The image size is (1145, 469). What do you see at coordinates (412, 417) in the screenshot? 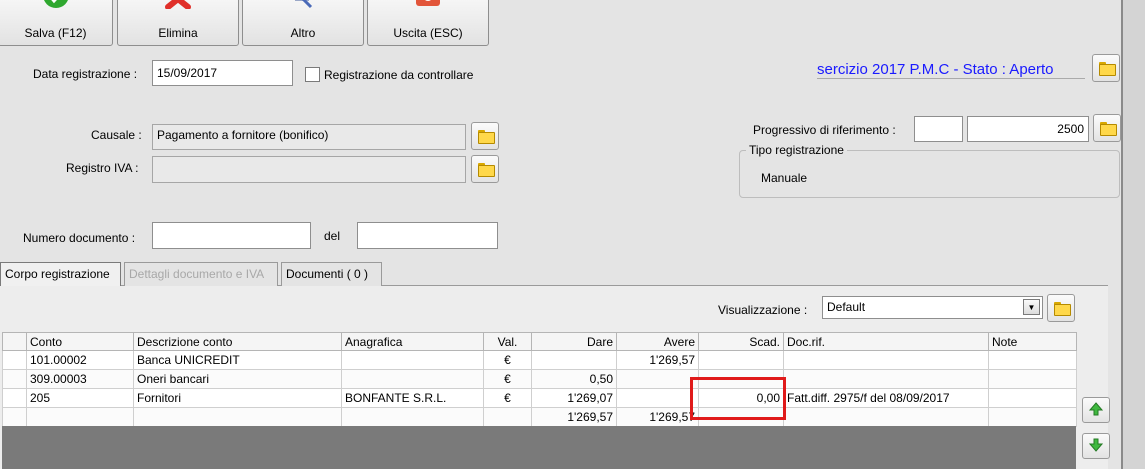
I see `total-anagrafica` at bounding box center [412, 417].